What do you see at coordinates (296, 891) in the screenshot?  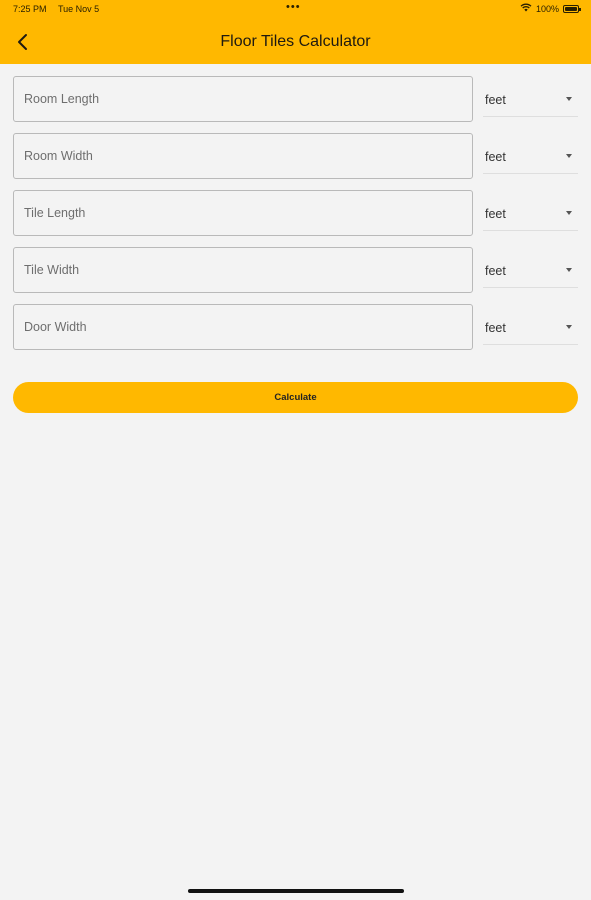 I see `home-indicator` at bounding box center [296, 891].